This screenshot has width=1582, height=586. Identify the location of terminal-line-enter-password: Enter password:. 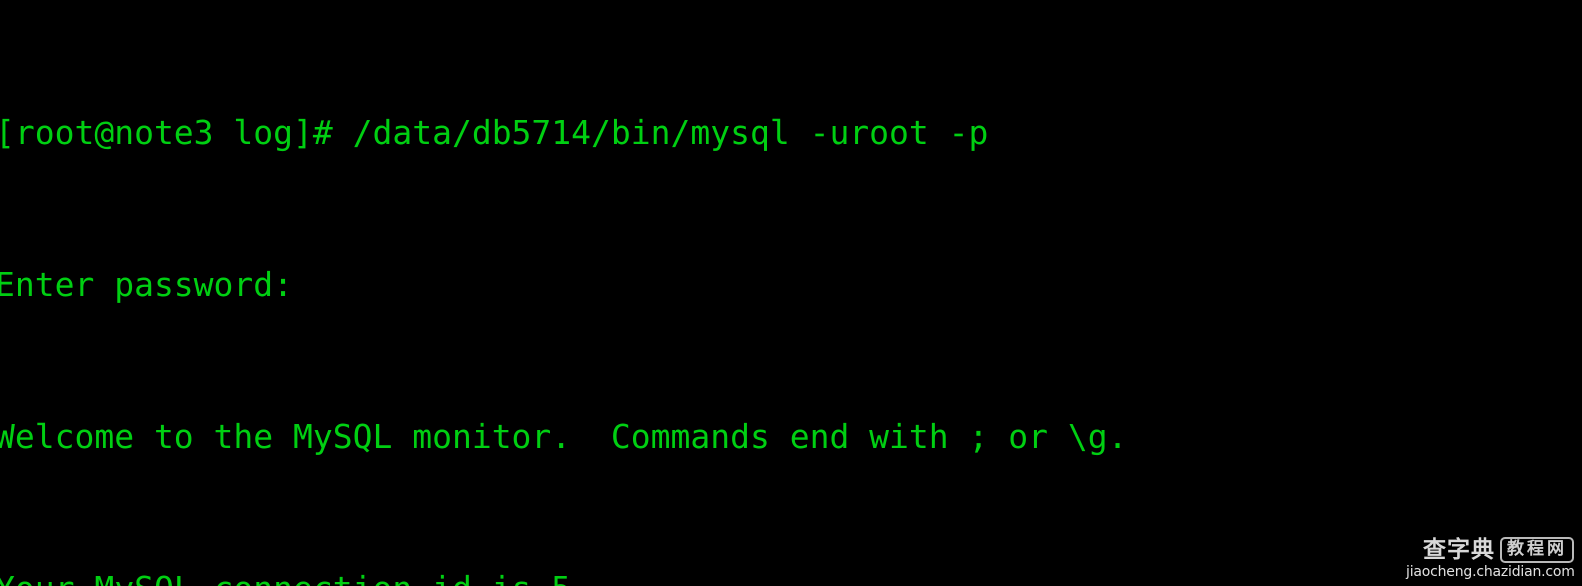
(147, 284).